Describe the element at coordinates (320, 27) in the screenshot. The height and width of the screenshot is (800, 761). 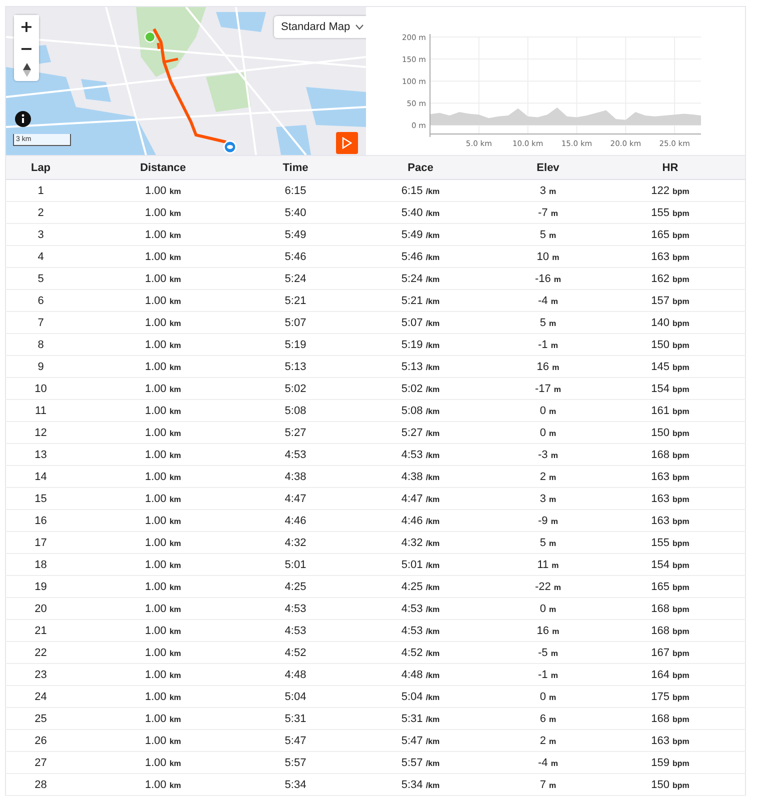
I see `map-type-dropdown: Standard Map` at that location.